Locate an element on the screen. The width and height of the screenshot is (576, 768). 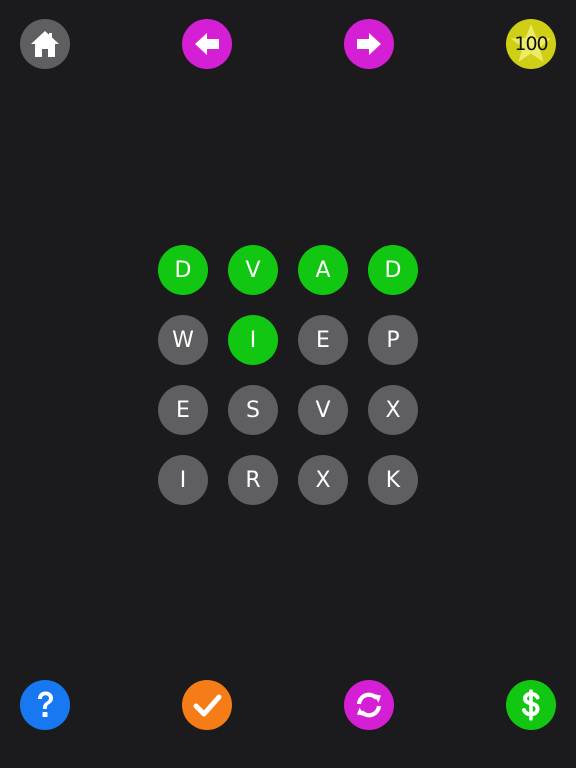
refresh-icon is located at coordinates (369, 705).